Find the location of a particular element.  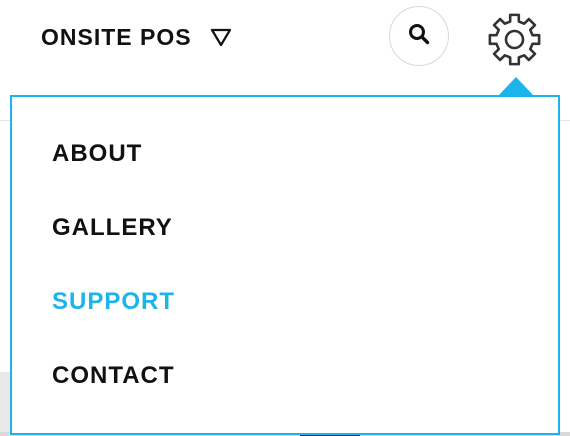

brand-selector: ONSITE POS is located at coordinates (136, 37).